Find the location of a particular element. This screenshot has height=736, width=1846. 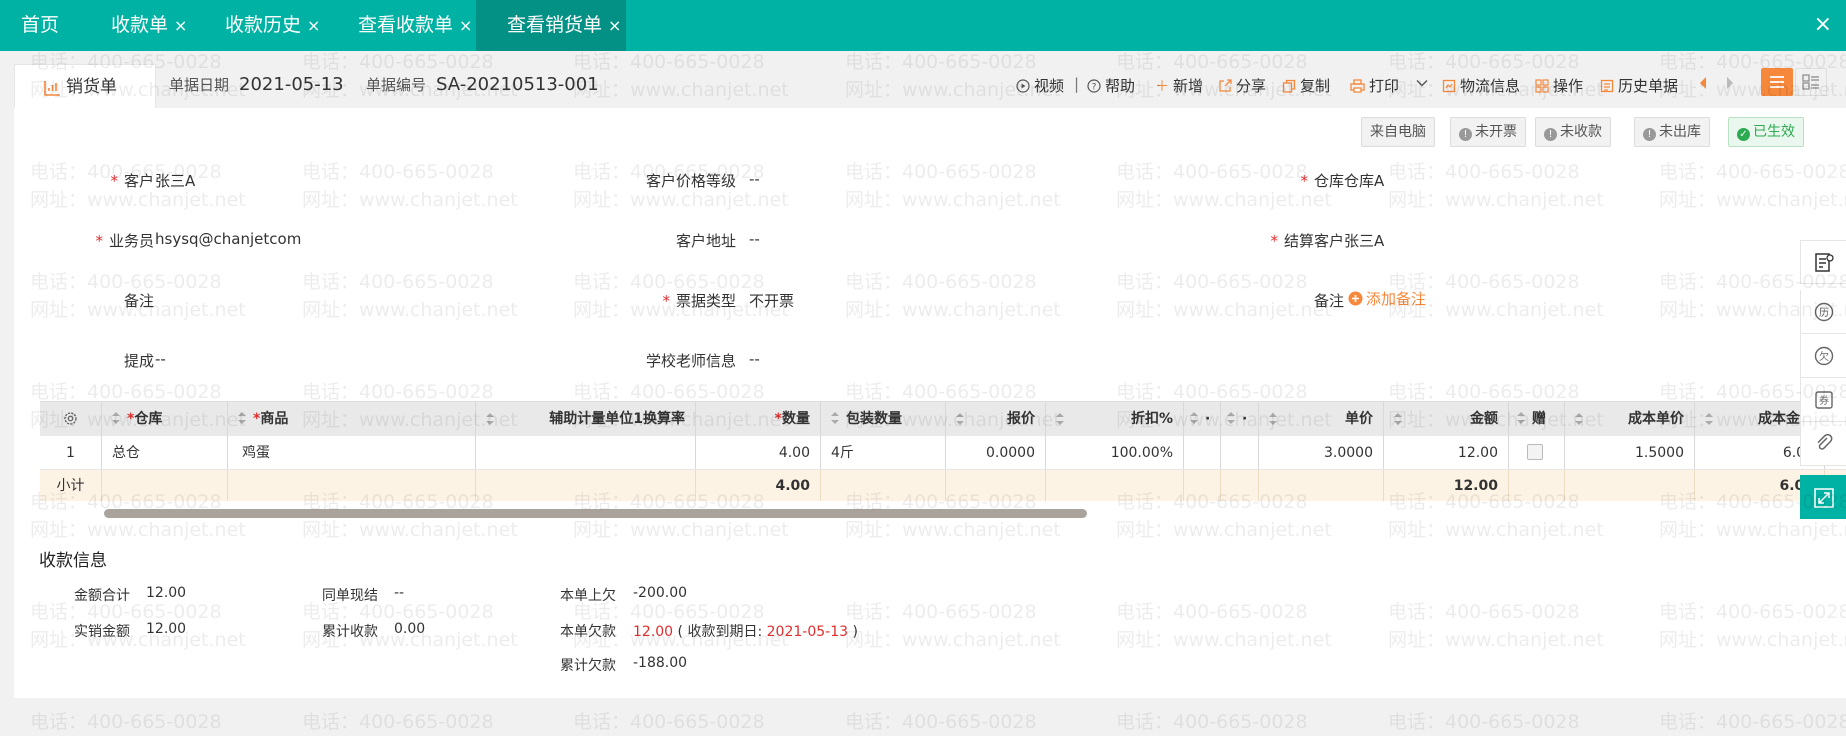

tab-receipt-history: 收款历史 × is located at coordinates (258, 25).